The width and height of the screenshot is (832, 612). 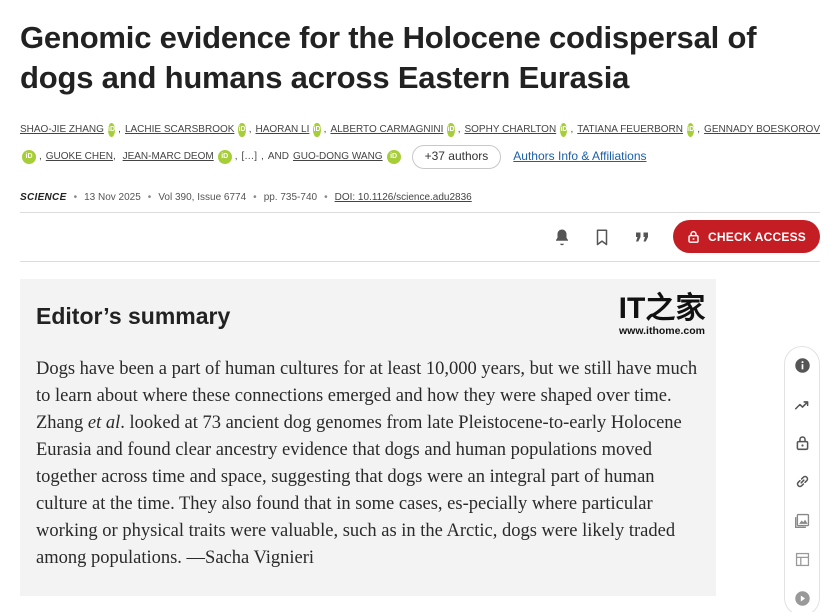 What do you see at coordinates (757, 236) in the screenshot?
I see `check-access-label: CHECK ACCESS` at bounding box center [757, 236].